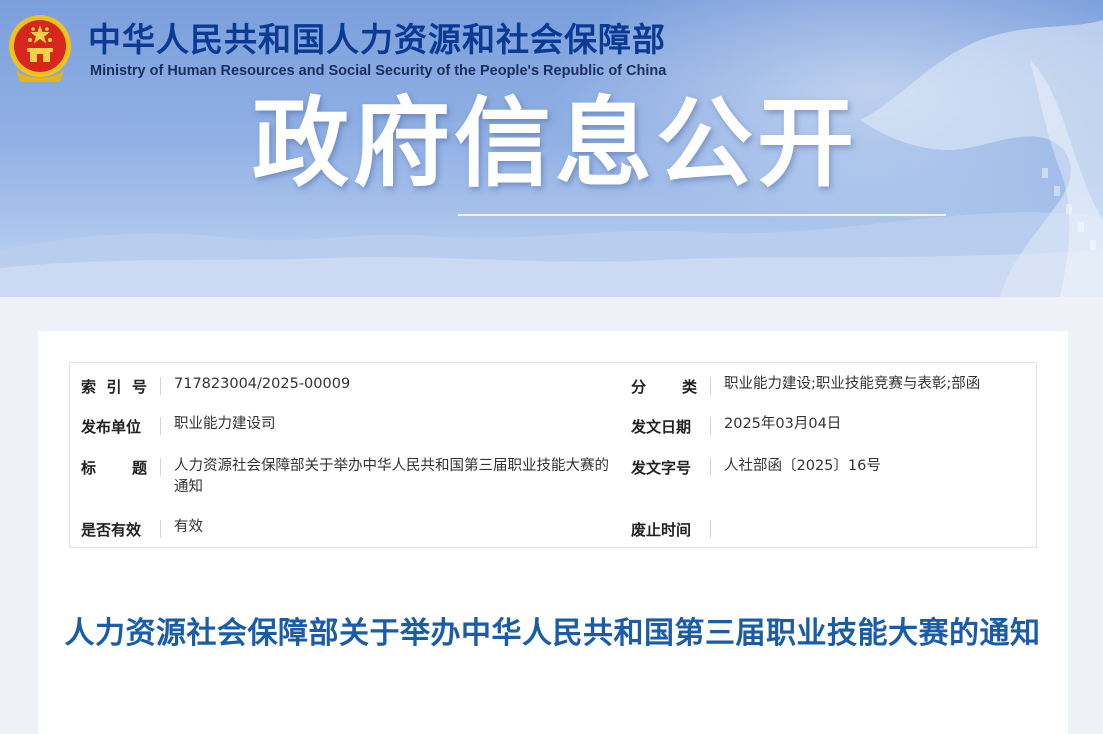  Describe the element at coordinates (391, 476) in the screenshot. I see `title-value: 人力资源社会保障部关于举办中华人民共和国第三届职业技能大赛的通知` at that location.